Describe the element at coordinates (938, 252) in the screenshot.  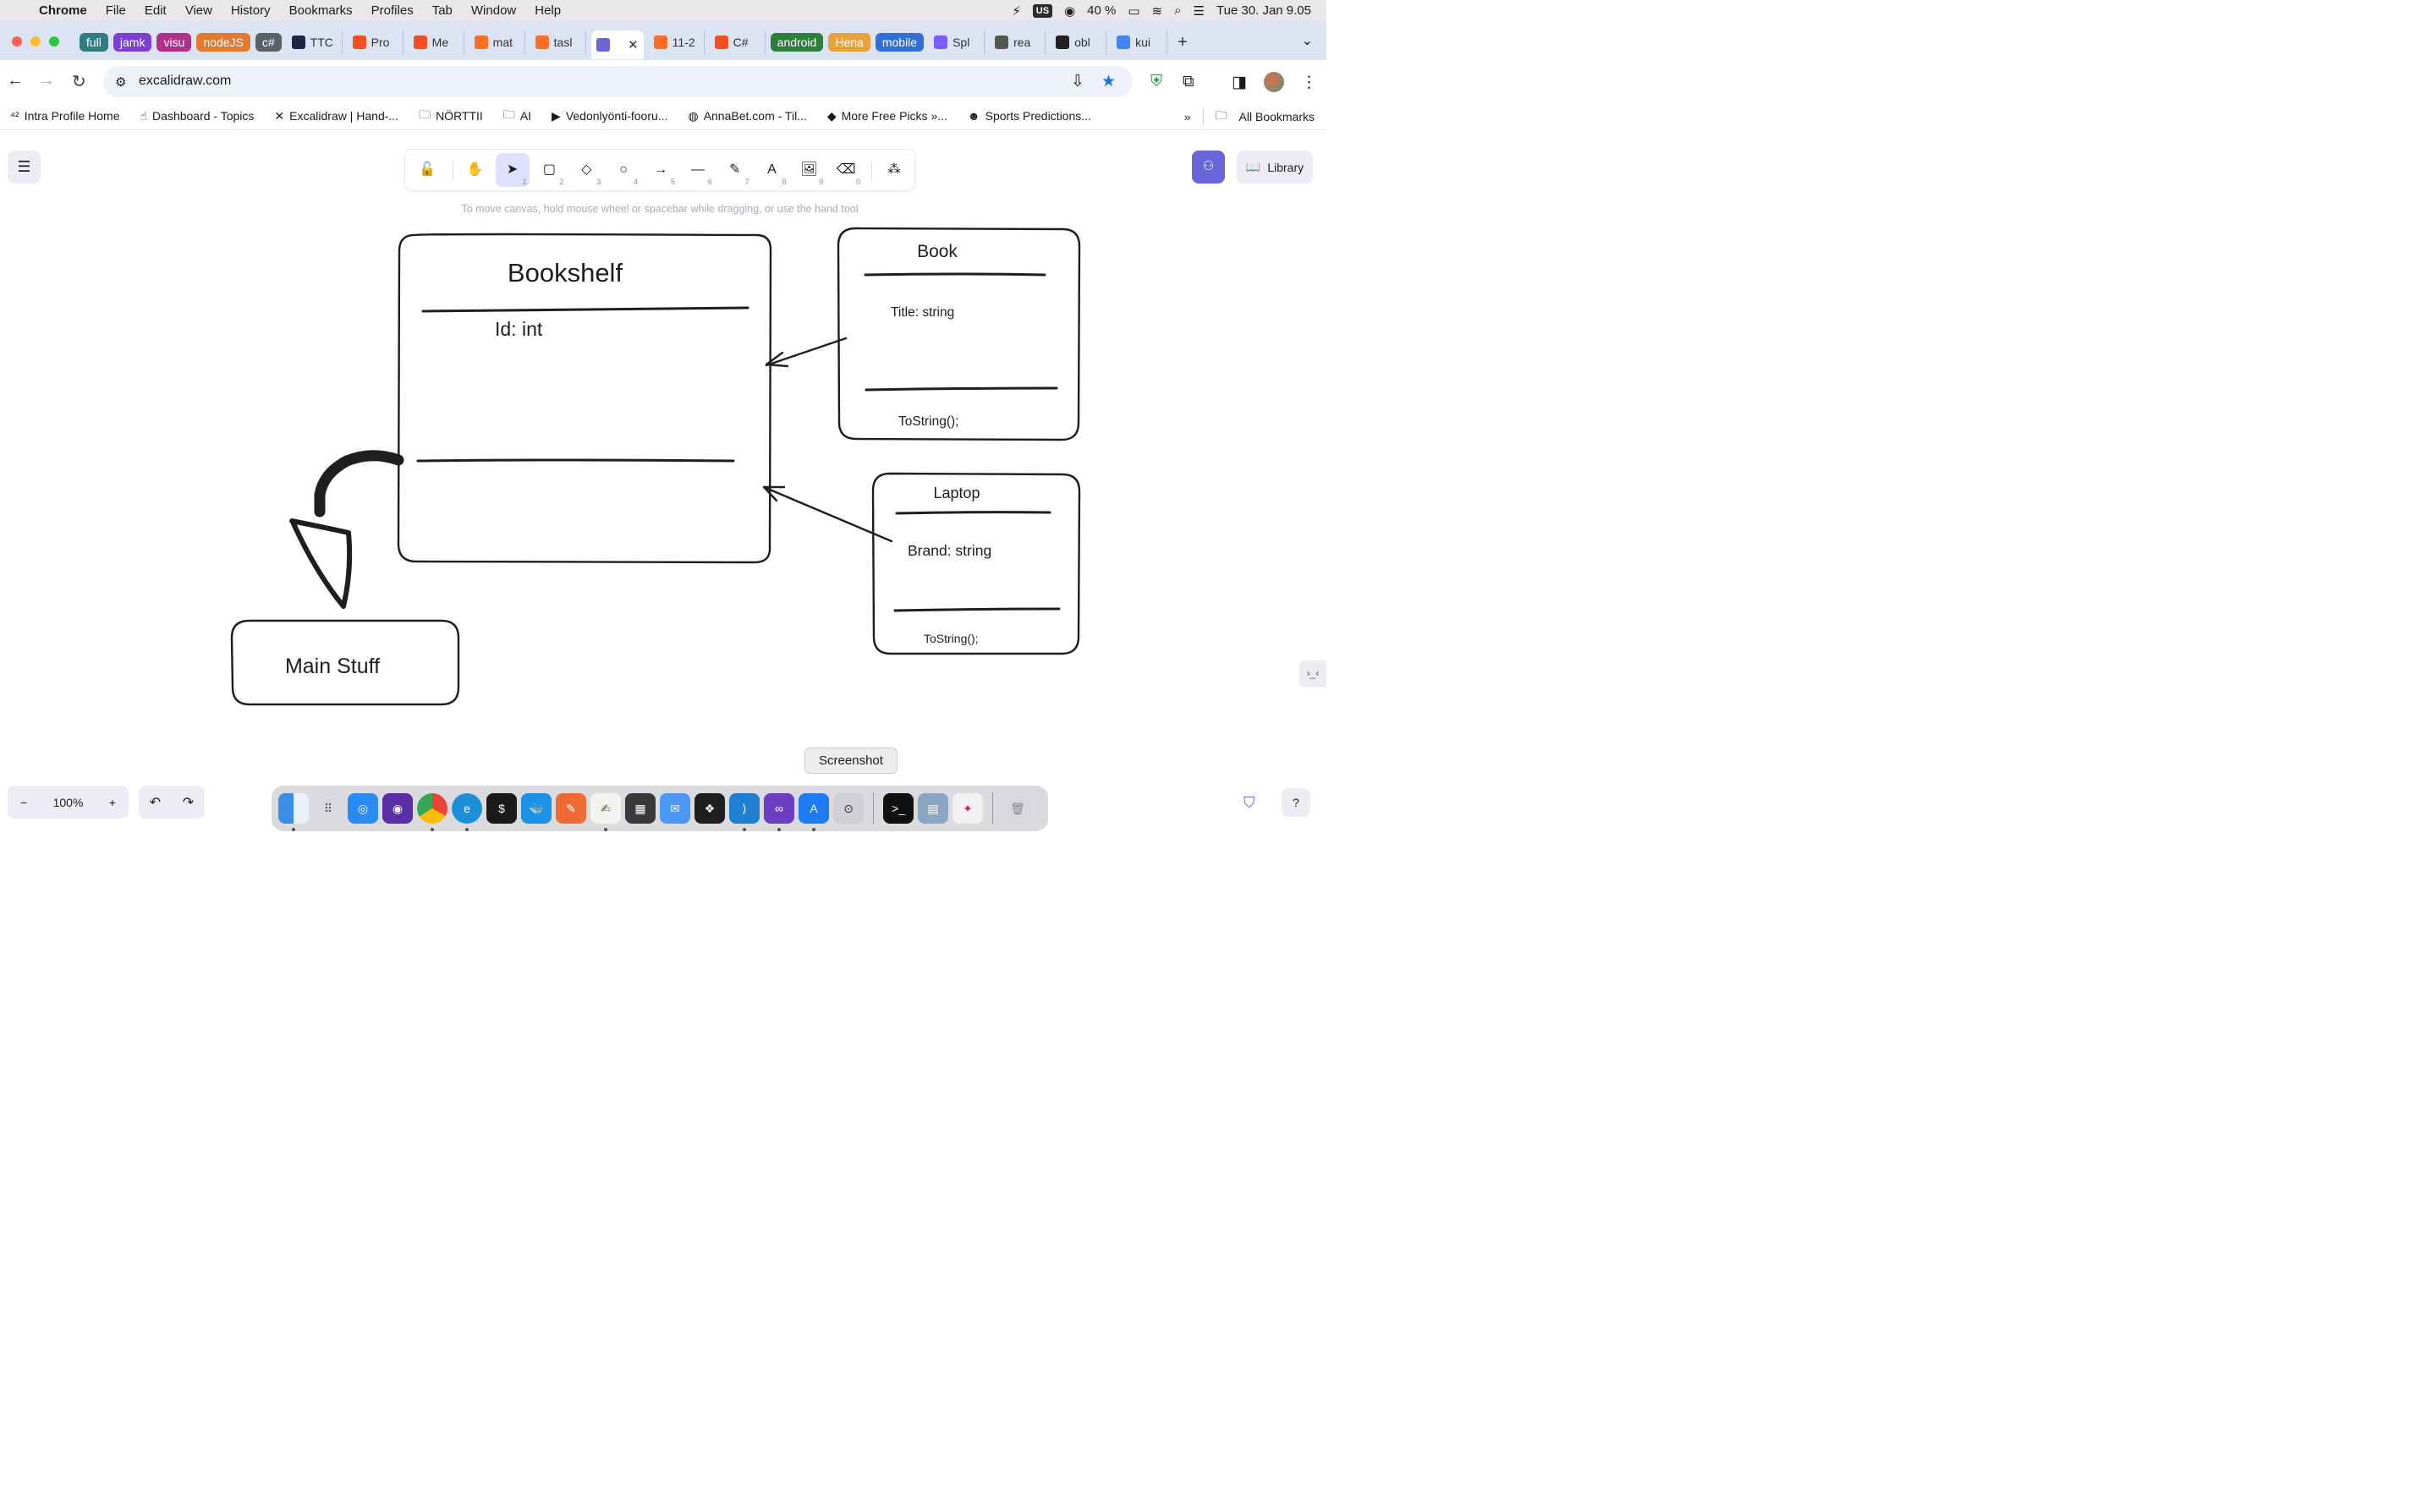
I see `book-title: Book` at that location.